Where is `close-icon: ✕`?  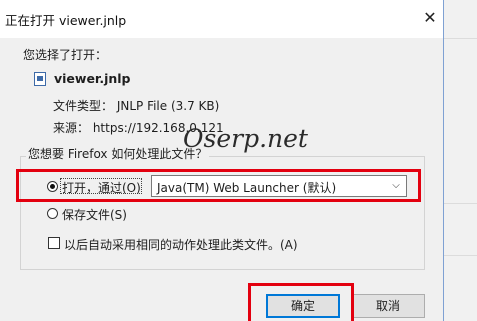
close-icon: ✕ is located at coordinates (430, 18).